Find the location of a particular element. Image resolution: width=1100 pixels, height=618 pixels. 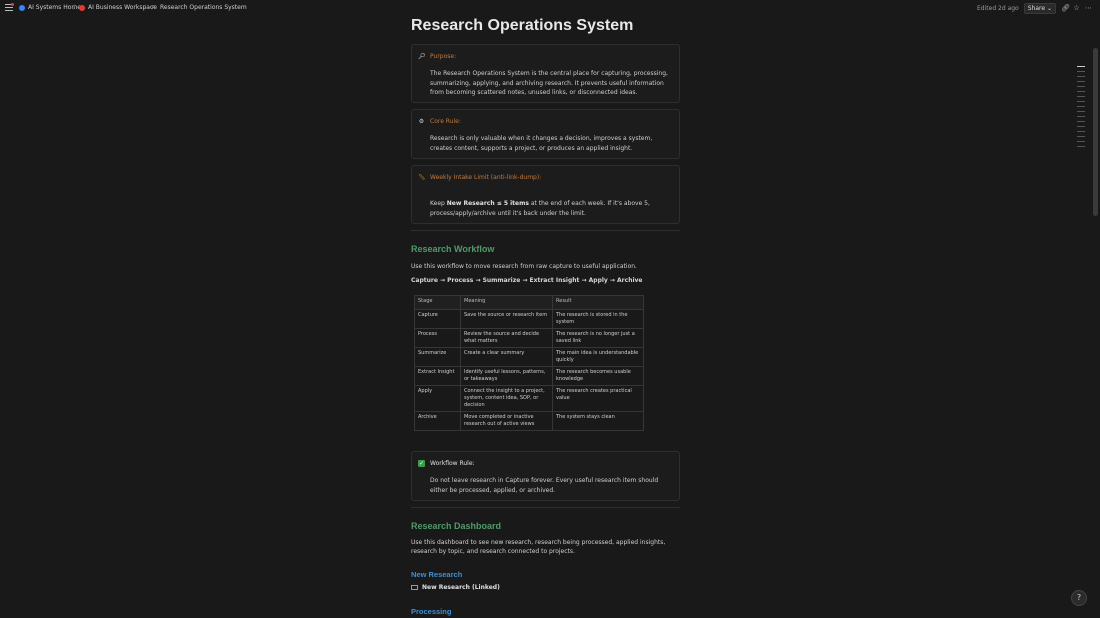

share-button: Share ⌄ is located at coordinates (1039, 8).